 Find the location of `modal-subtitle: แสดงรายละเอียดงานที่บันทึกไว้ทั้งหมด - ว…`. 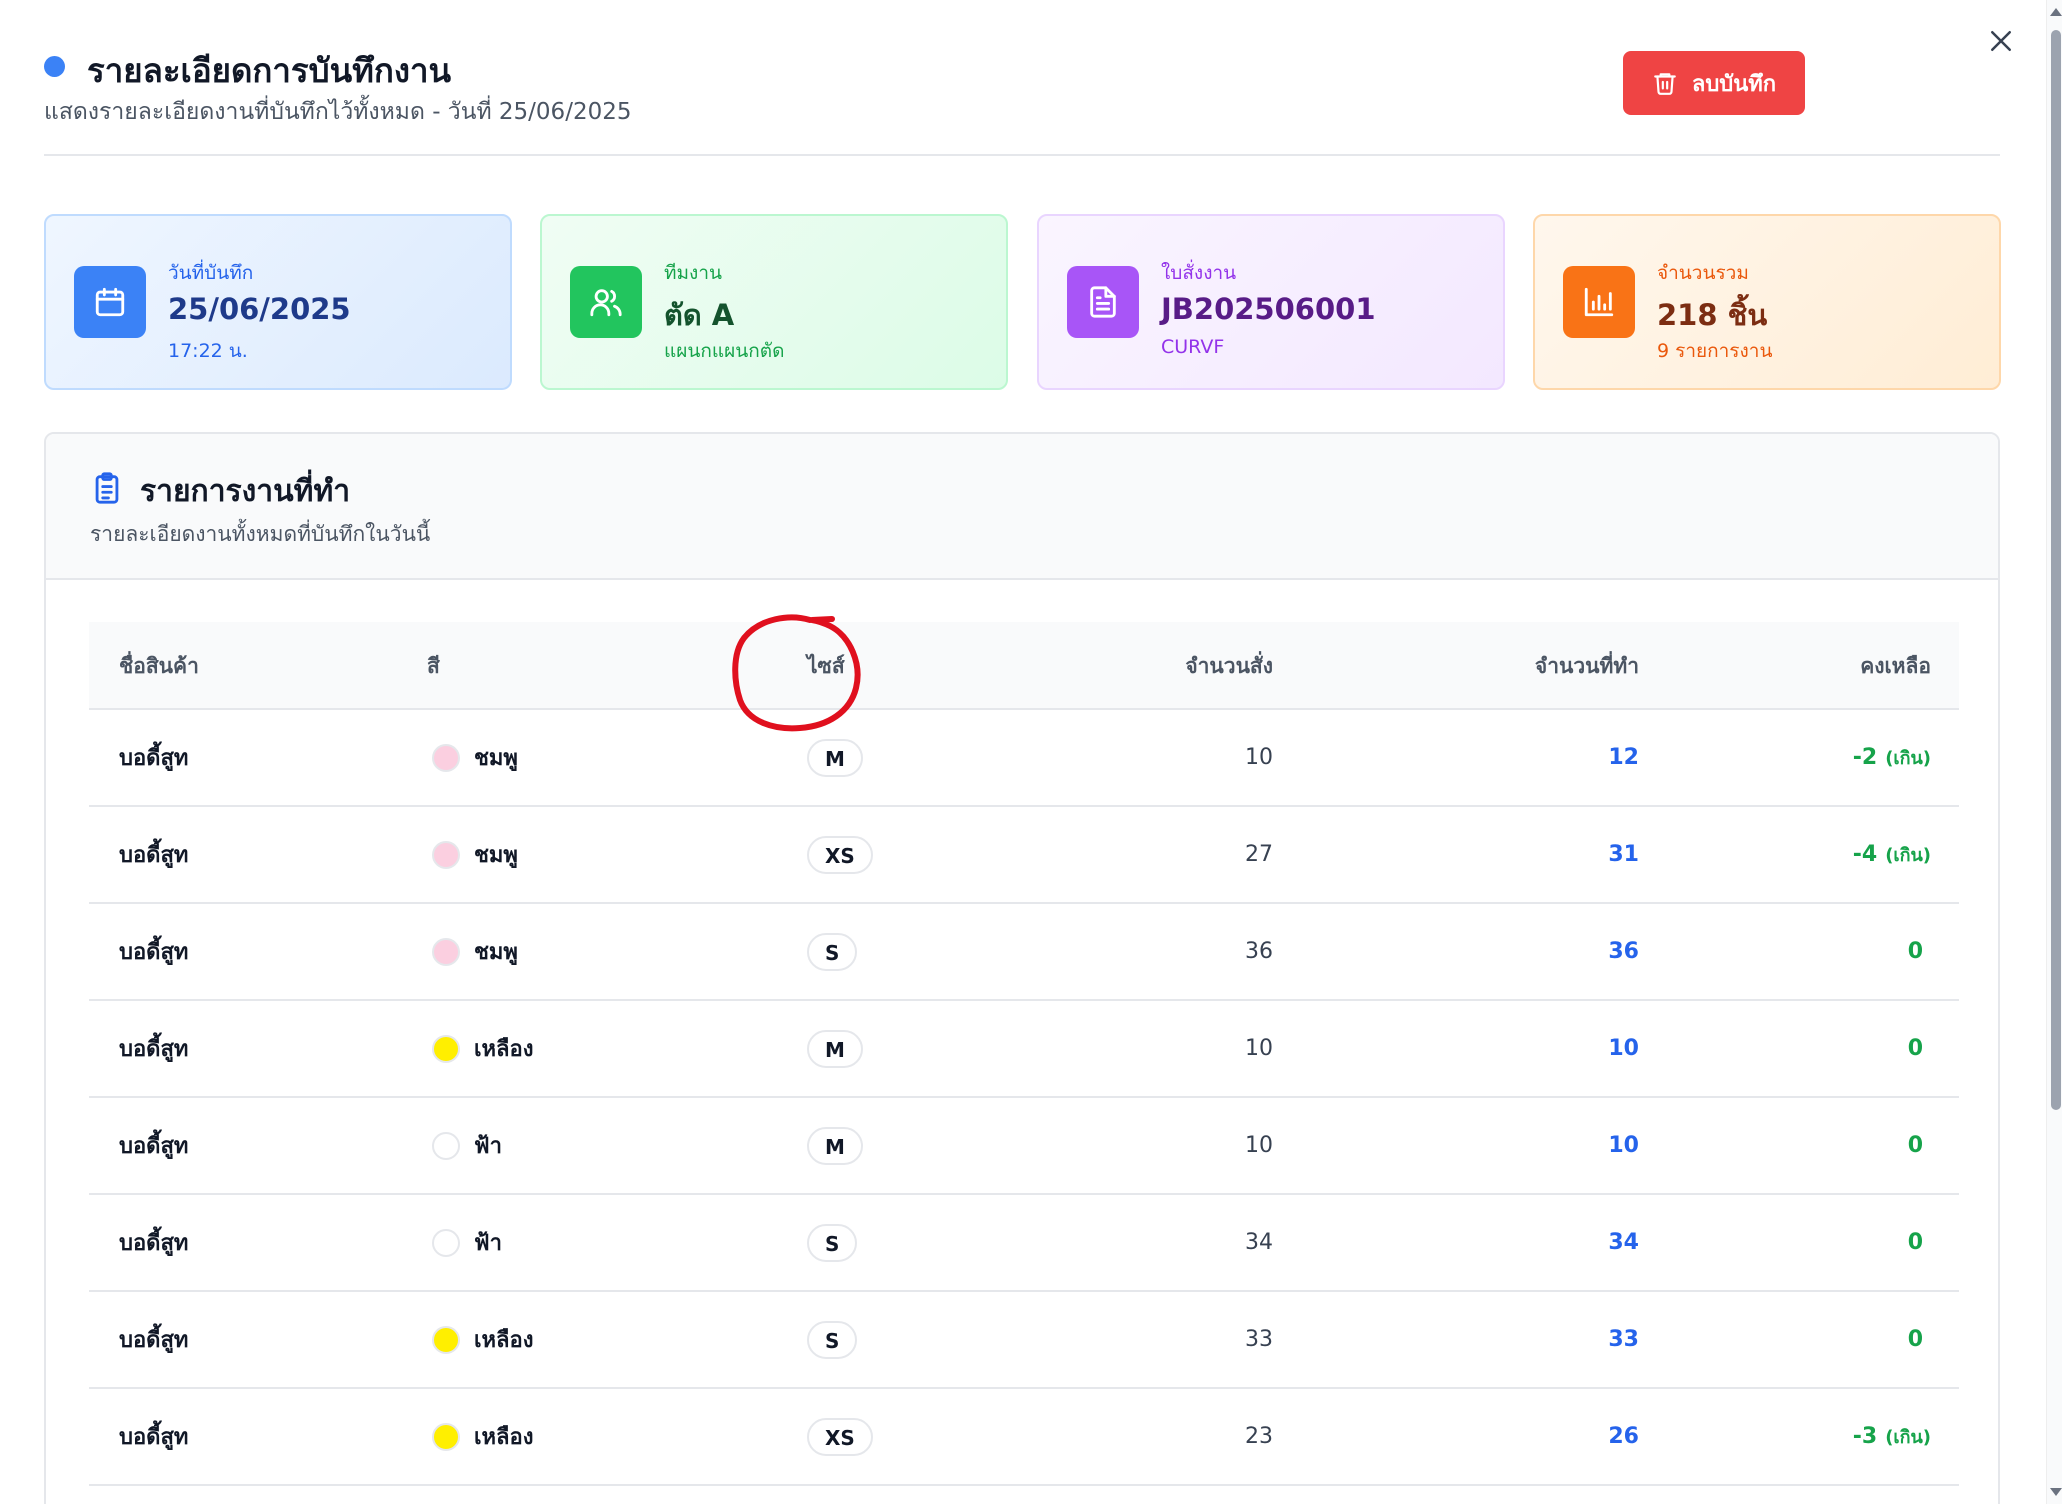

modal-subtitle: แสดงรายละเอียดงานที่บันทึกไว้ทั้งหมด - ว… is located at coordinates (338, 112).